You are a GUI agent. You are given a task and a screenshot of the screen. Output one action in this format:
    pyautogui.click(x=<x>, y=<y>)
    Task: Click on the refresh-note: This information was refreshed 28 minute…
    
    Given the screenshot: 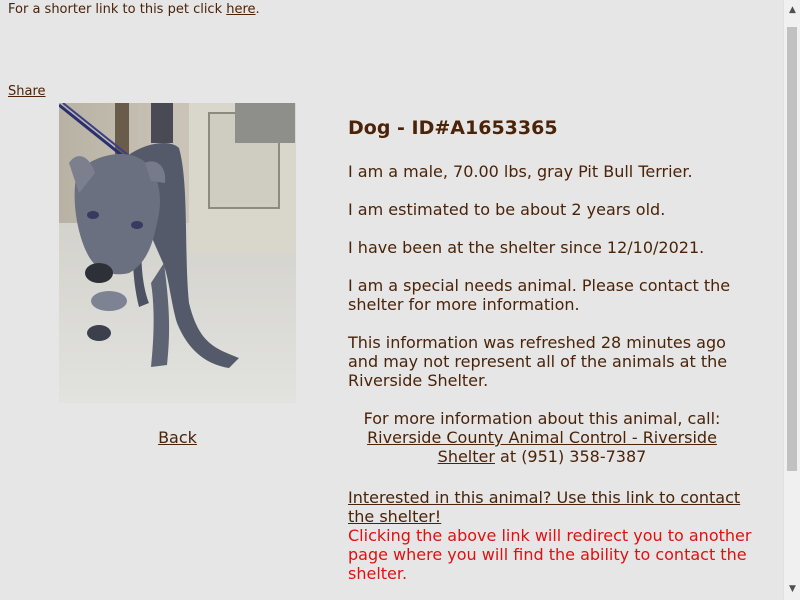 What is the action you would take?
    pyautogui.click(x=538, y=361)
    